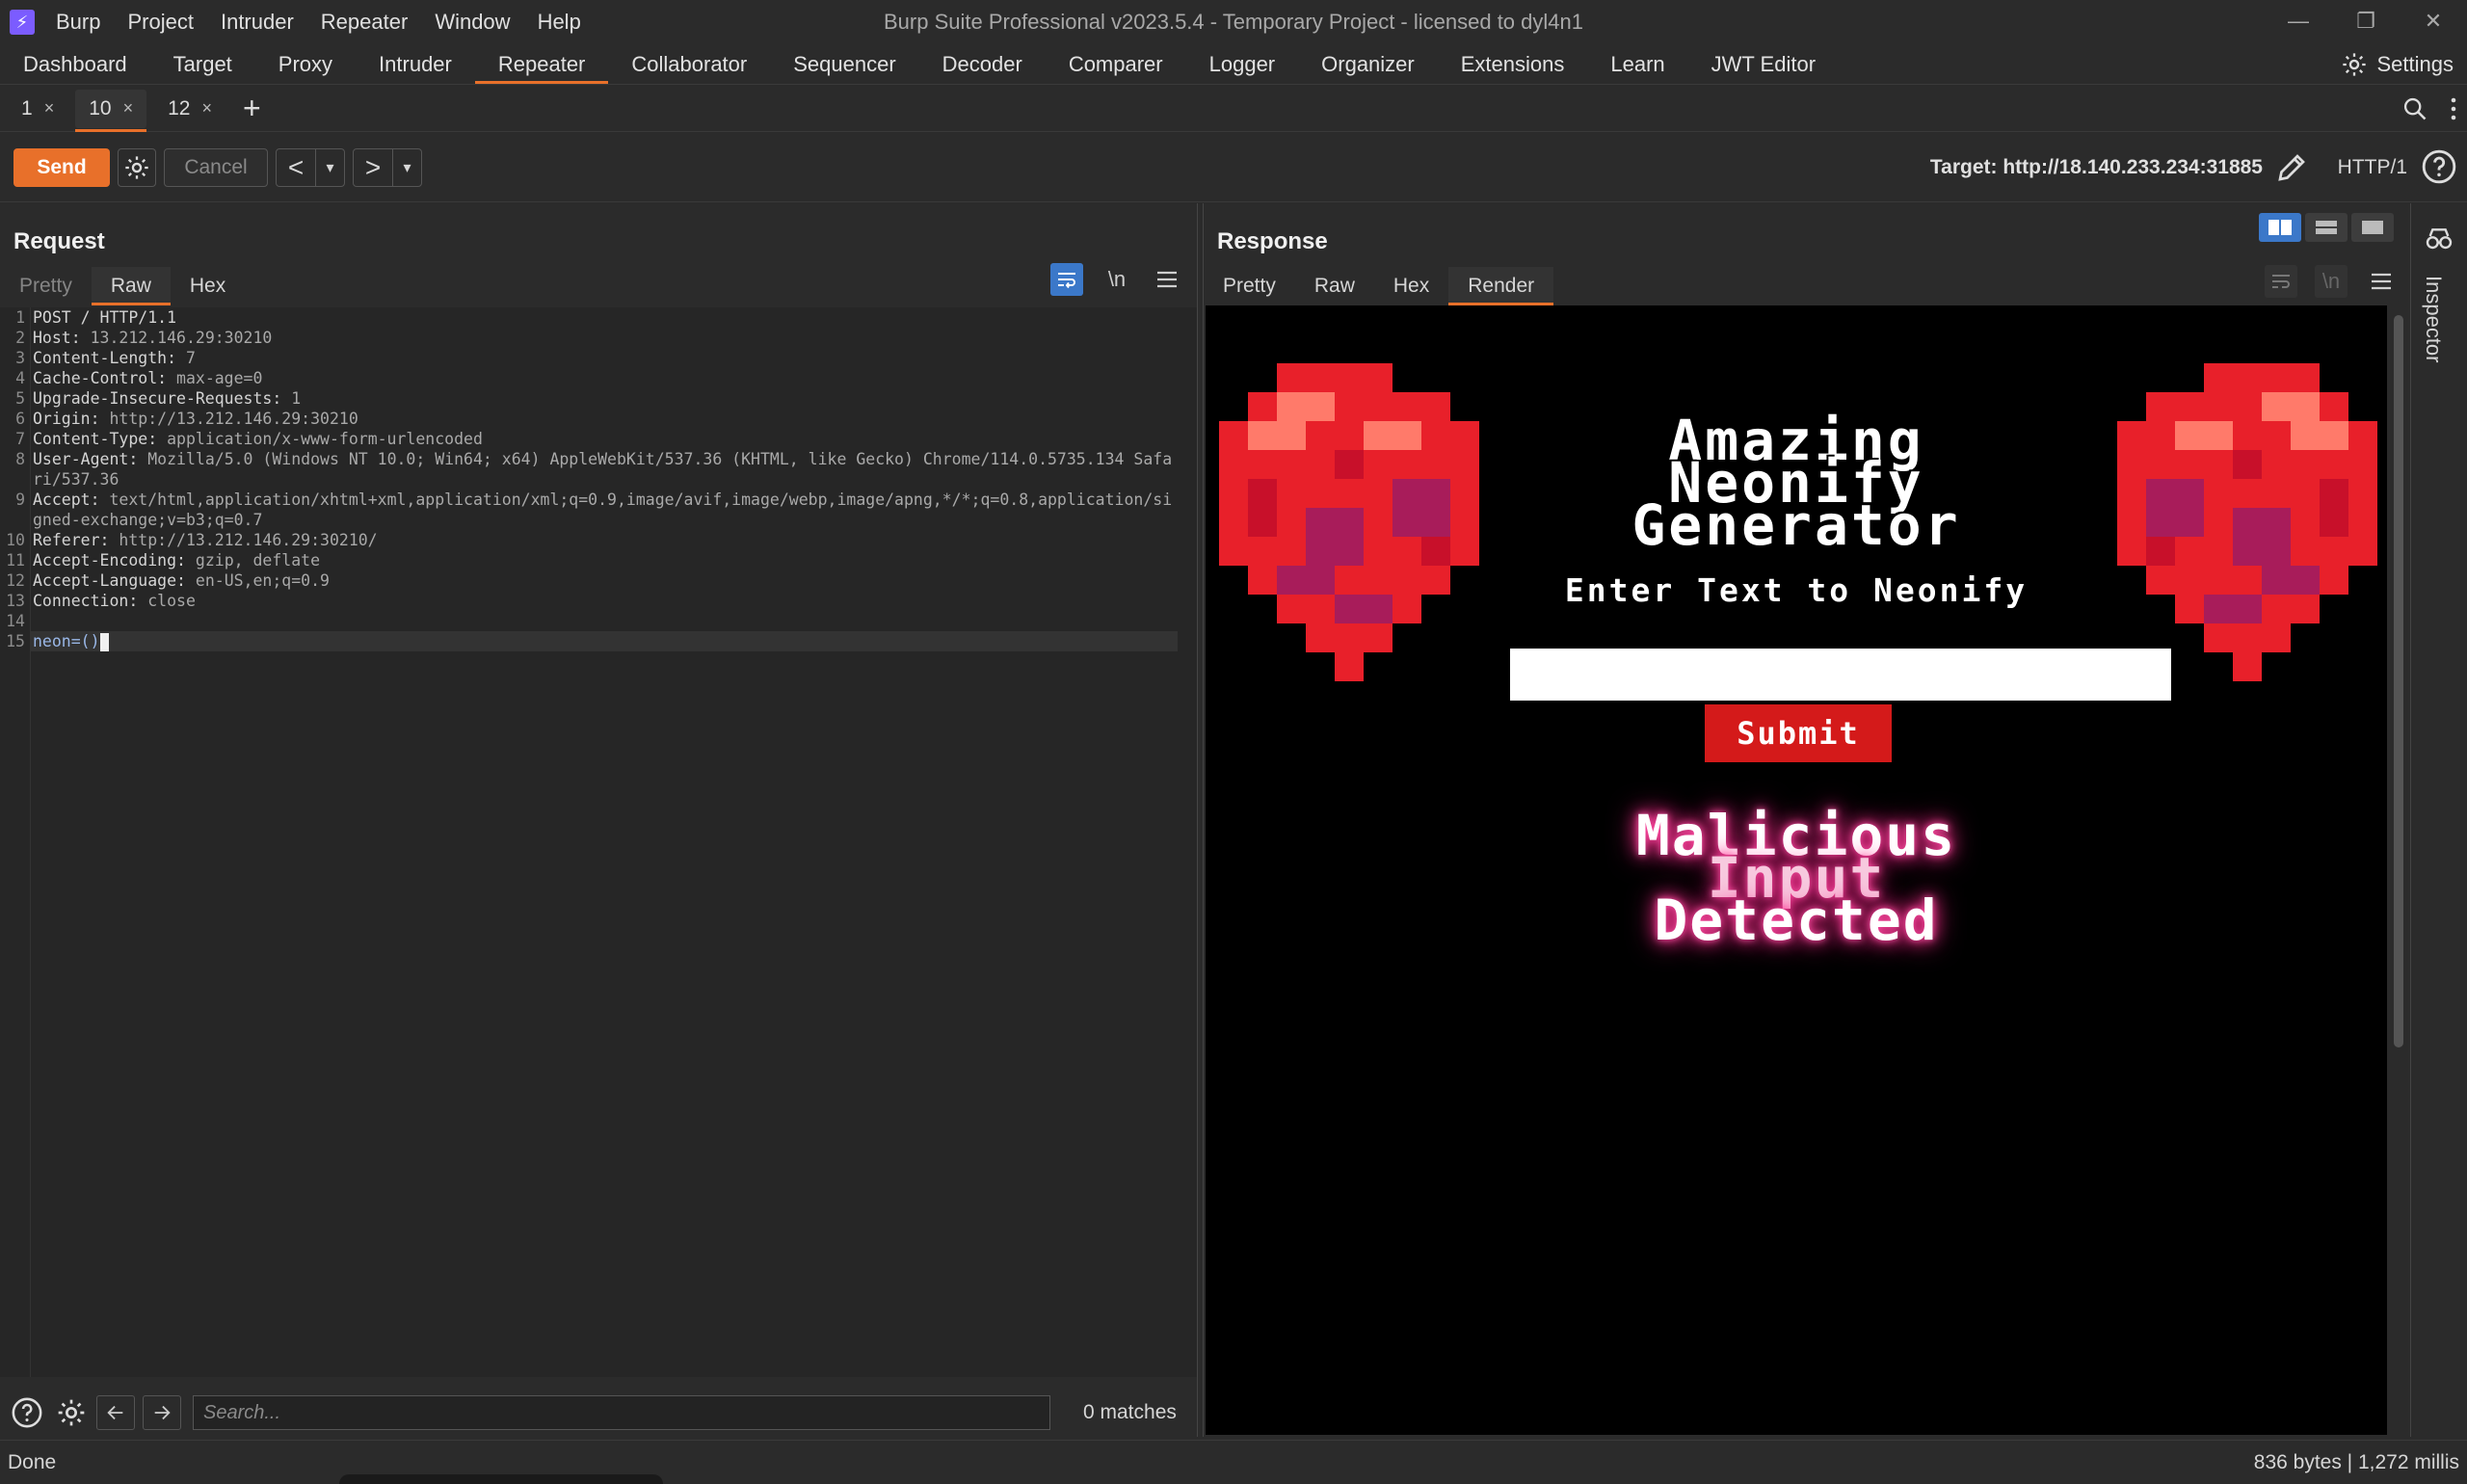 The width and height of the screenshot is (2467, 1484). I want to click on close-window-button: ✕, so click(2433, 22).